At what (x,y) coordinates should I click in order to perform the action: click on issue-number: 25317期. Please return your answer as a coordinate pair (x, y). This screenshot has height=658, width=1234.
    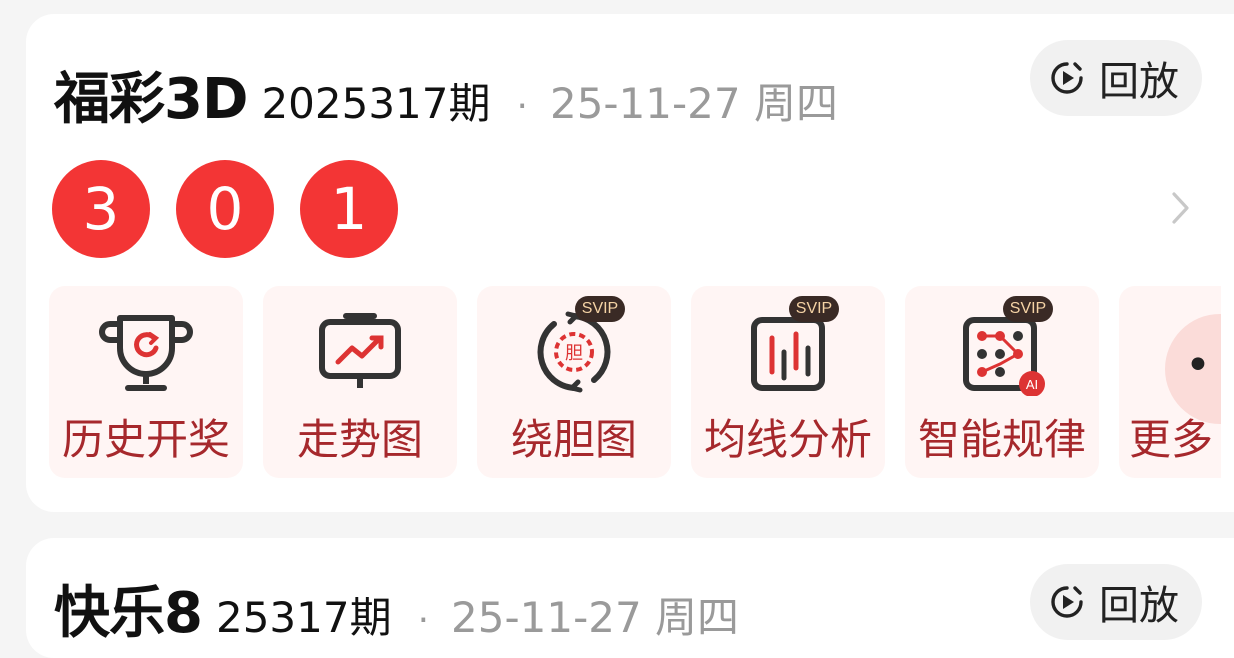
    Looking at the image, I should click on (303, 617).